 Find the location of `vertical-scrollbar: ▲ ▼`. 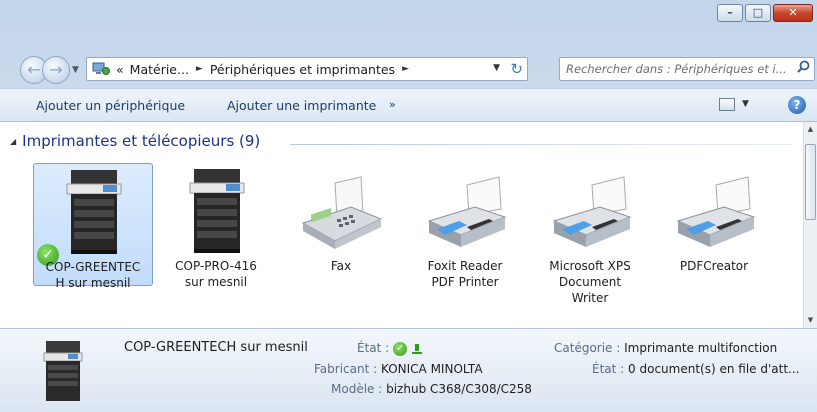

vertical-scrollbar: ▲ ▼ is located at coordinates (810, 225).